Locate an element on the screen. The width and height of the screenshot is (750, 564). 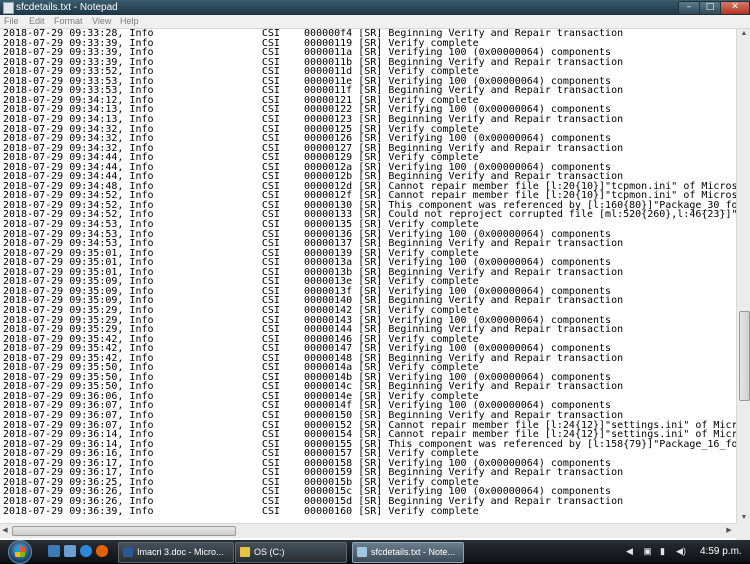
title-bar: sfcdetails.txt - Notepad – □ ✕ is located at coordinates (375, 7).